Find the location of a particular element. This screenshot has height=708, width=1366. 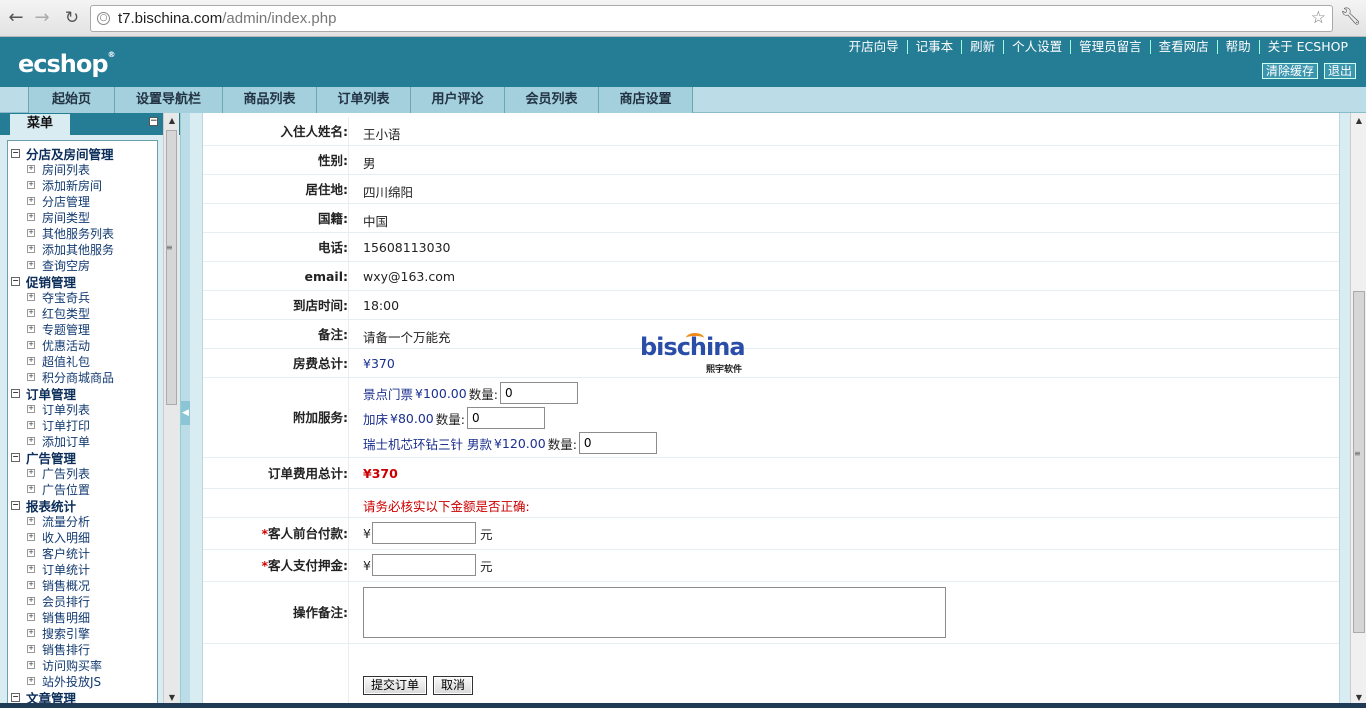

service-item: 加床 ¥80.00 数量: 0 is located at coordinates (454, 418).